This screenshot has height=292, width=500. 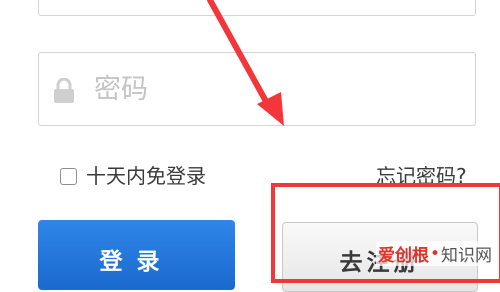 What do you see at coordinates (421, 176) in the screenshot?
I see `forgot-password-link: 忘记密码?` at bounding box center [421, 176].